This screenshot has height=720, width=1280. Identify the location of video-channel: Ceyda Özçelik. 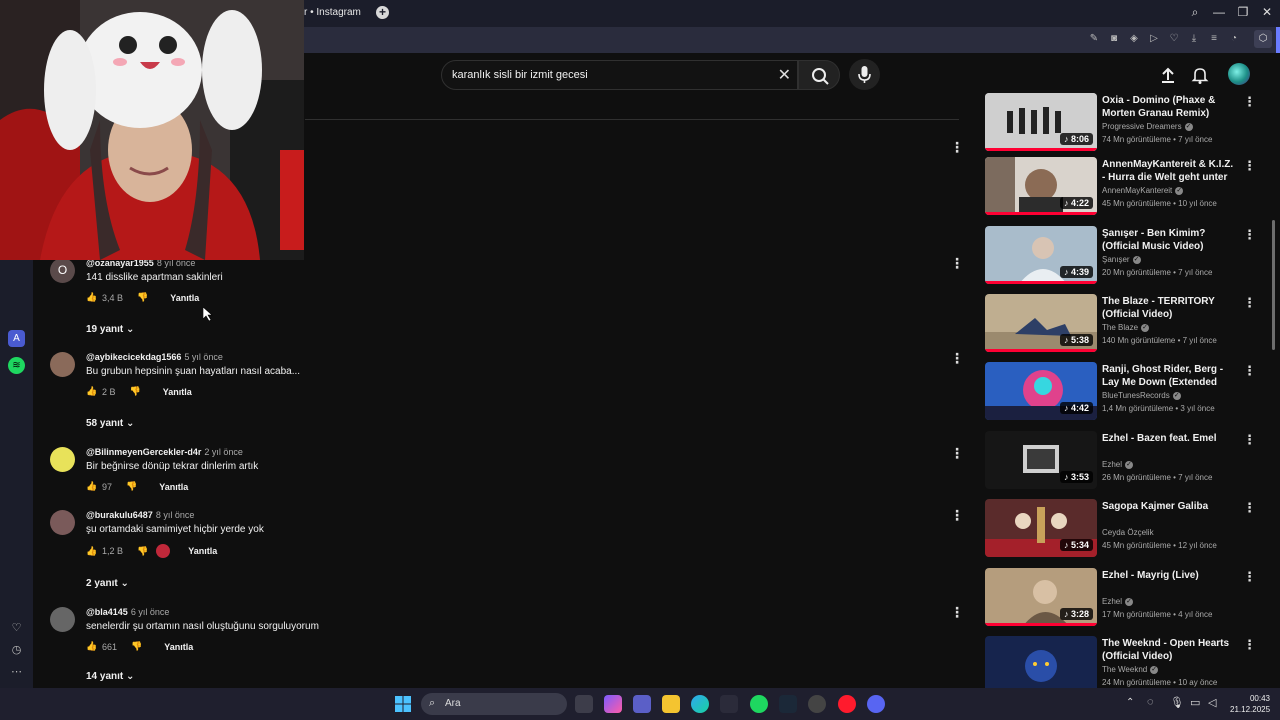
(1128, 532).